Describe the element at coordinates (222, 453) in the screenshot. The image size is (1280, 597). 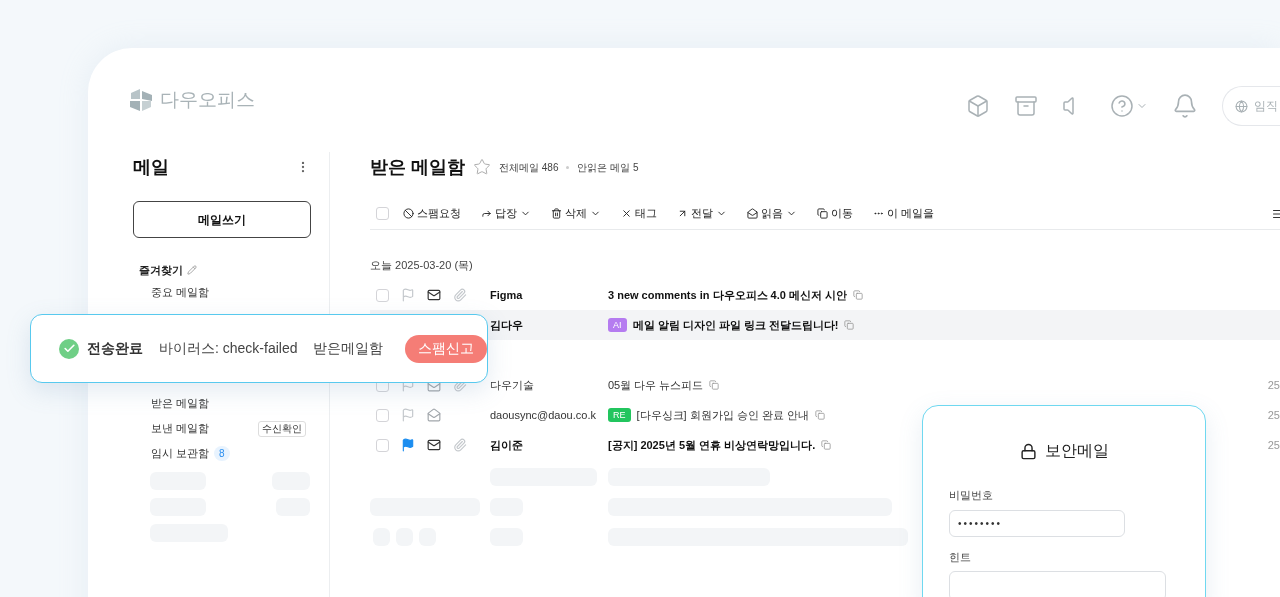
I see `count-badge: 8` at that location.